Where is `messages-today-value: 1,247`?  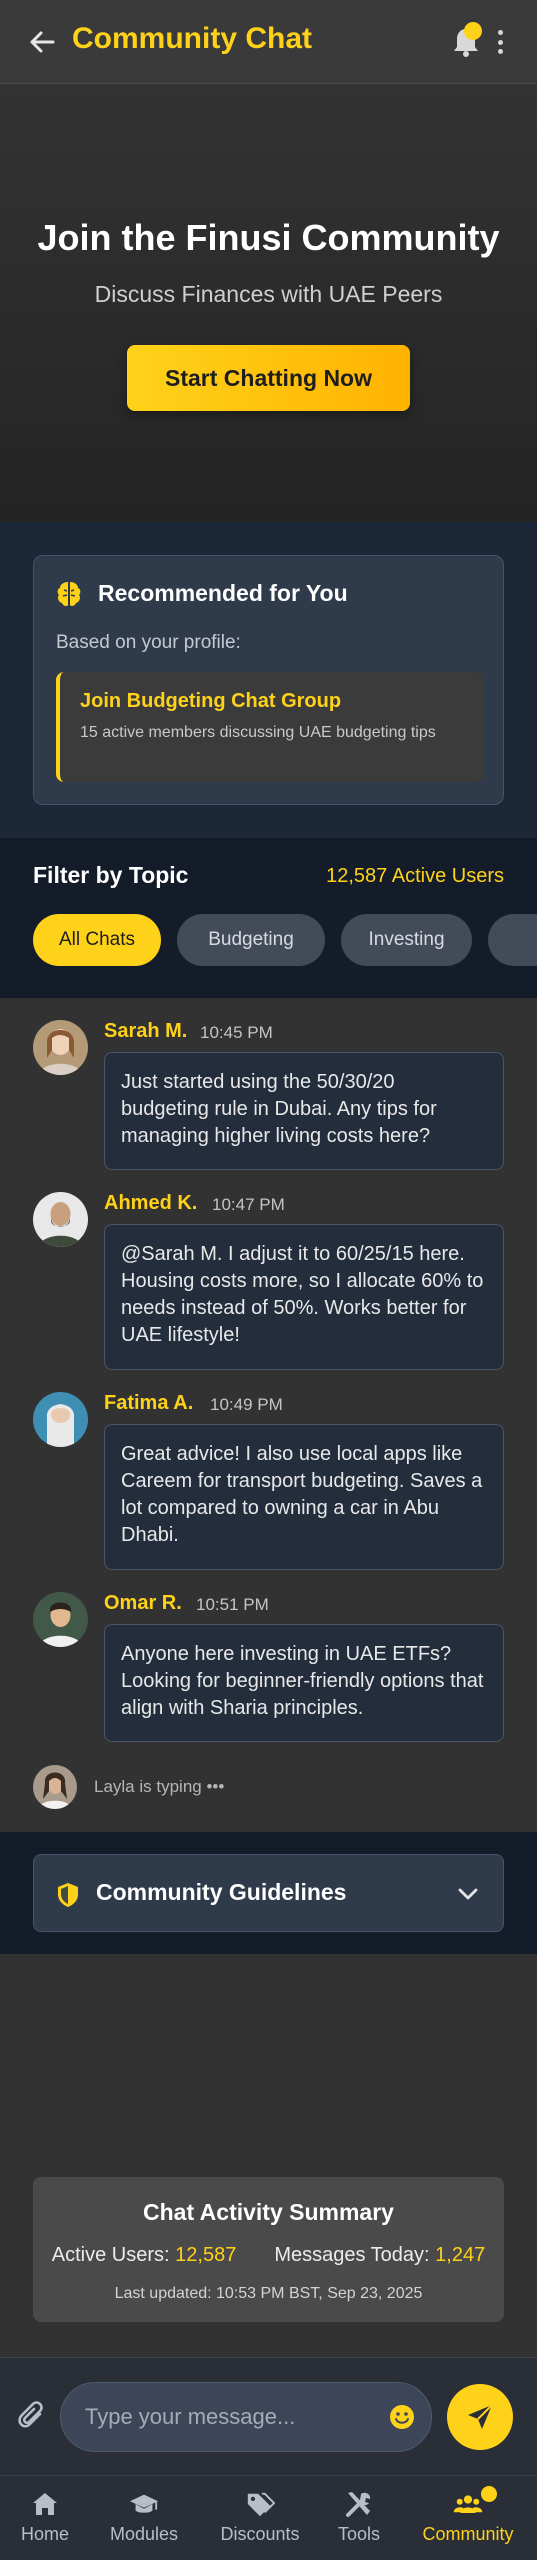
messages-today-value: 1,247 is located at coordinates (460, 2255).